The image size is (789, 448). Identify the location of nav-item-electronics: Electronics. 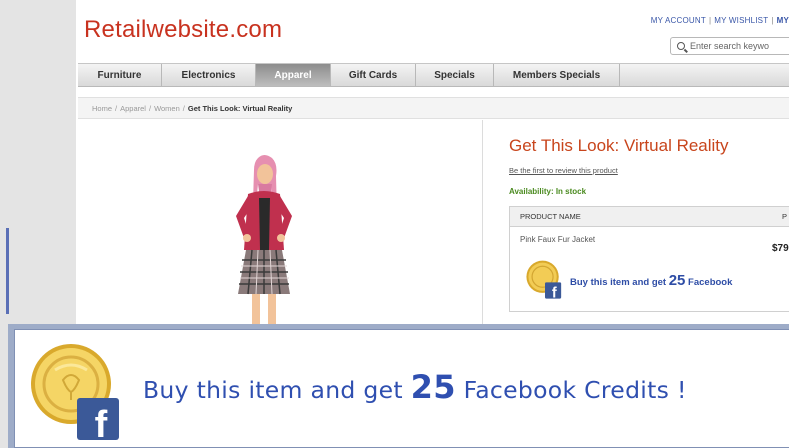
(209, 75).